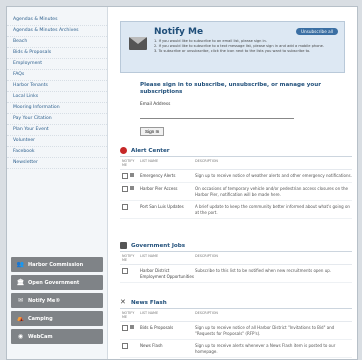 The image size is (362, 360). What do you see at coordinates (123, 245) in the screenshot?
I see `briefcase-icon` at bounding box center [123, 245].